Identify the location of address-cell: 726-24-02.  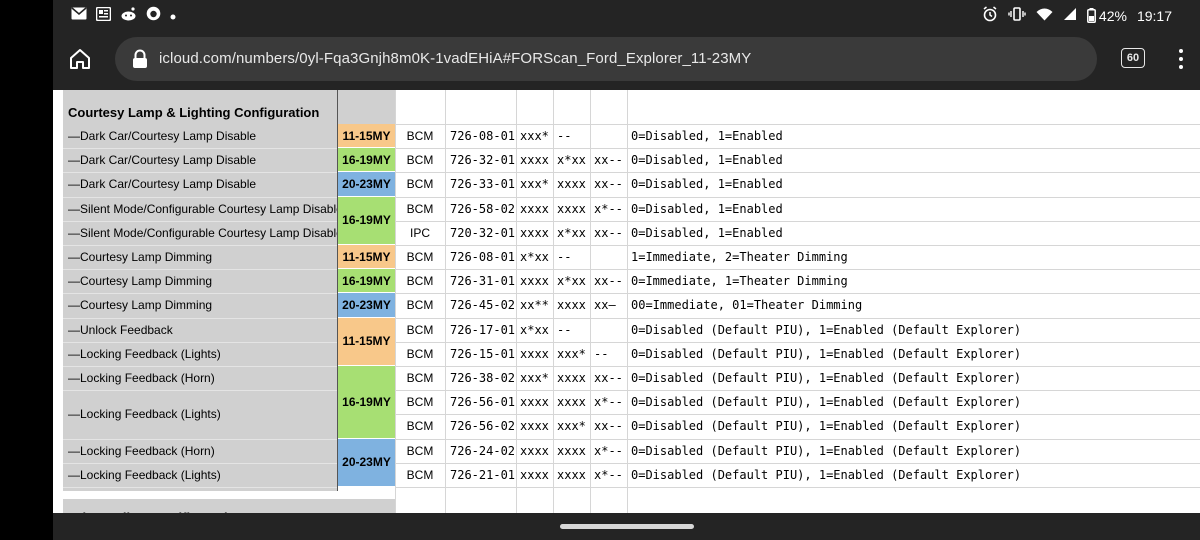
(483, 451).